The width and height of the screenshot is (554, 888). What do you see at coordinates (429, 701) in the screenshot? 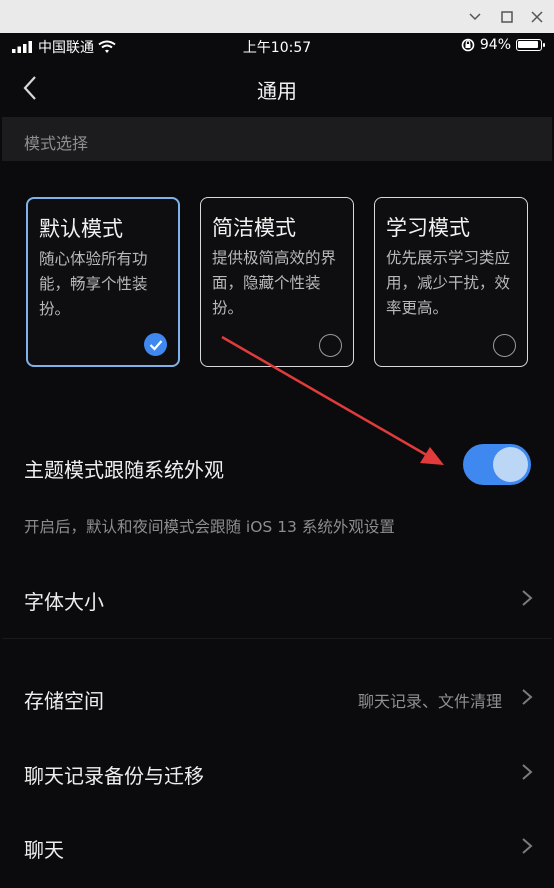
I see `row-value: 聊天记录、文件清理` at bounding box center [429, 701].